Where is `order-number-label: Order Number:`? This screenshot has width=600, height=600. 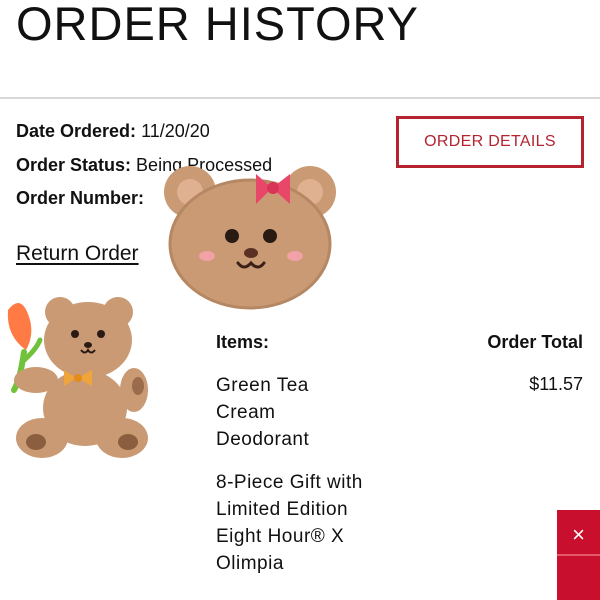 order-number-label: Order Number: is located at coordinates (80, 198).